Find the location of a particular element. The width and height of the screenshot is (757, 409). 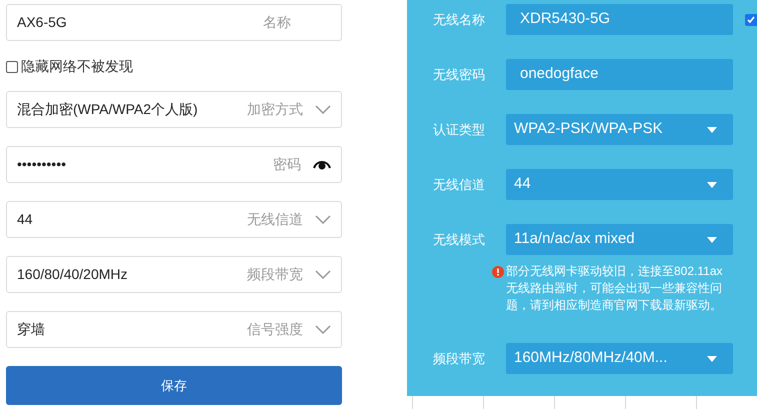

field-value: 混合加密(WPA/WPA2个人版) is located at coordinates (108, 109).